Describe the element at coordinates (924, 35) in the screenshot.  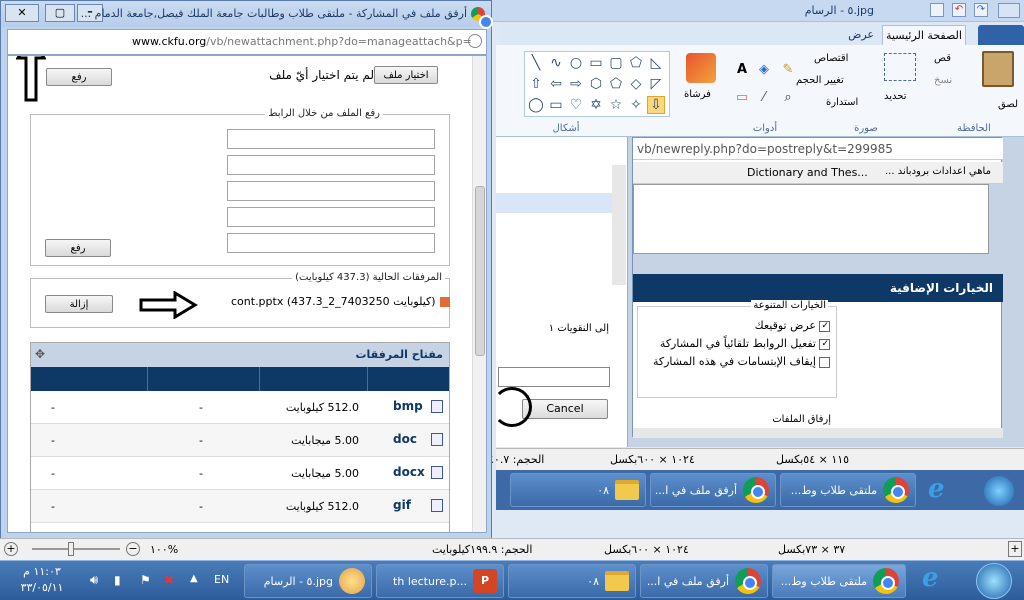
I see `tab-home: الصفحة الرئيسية` at that location.